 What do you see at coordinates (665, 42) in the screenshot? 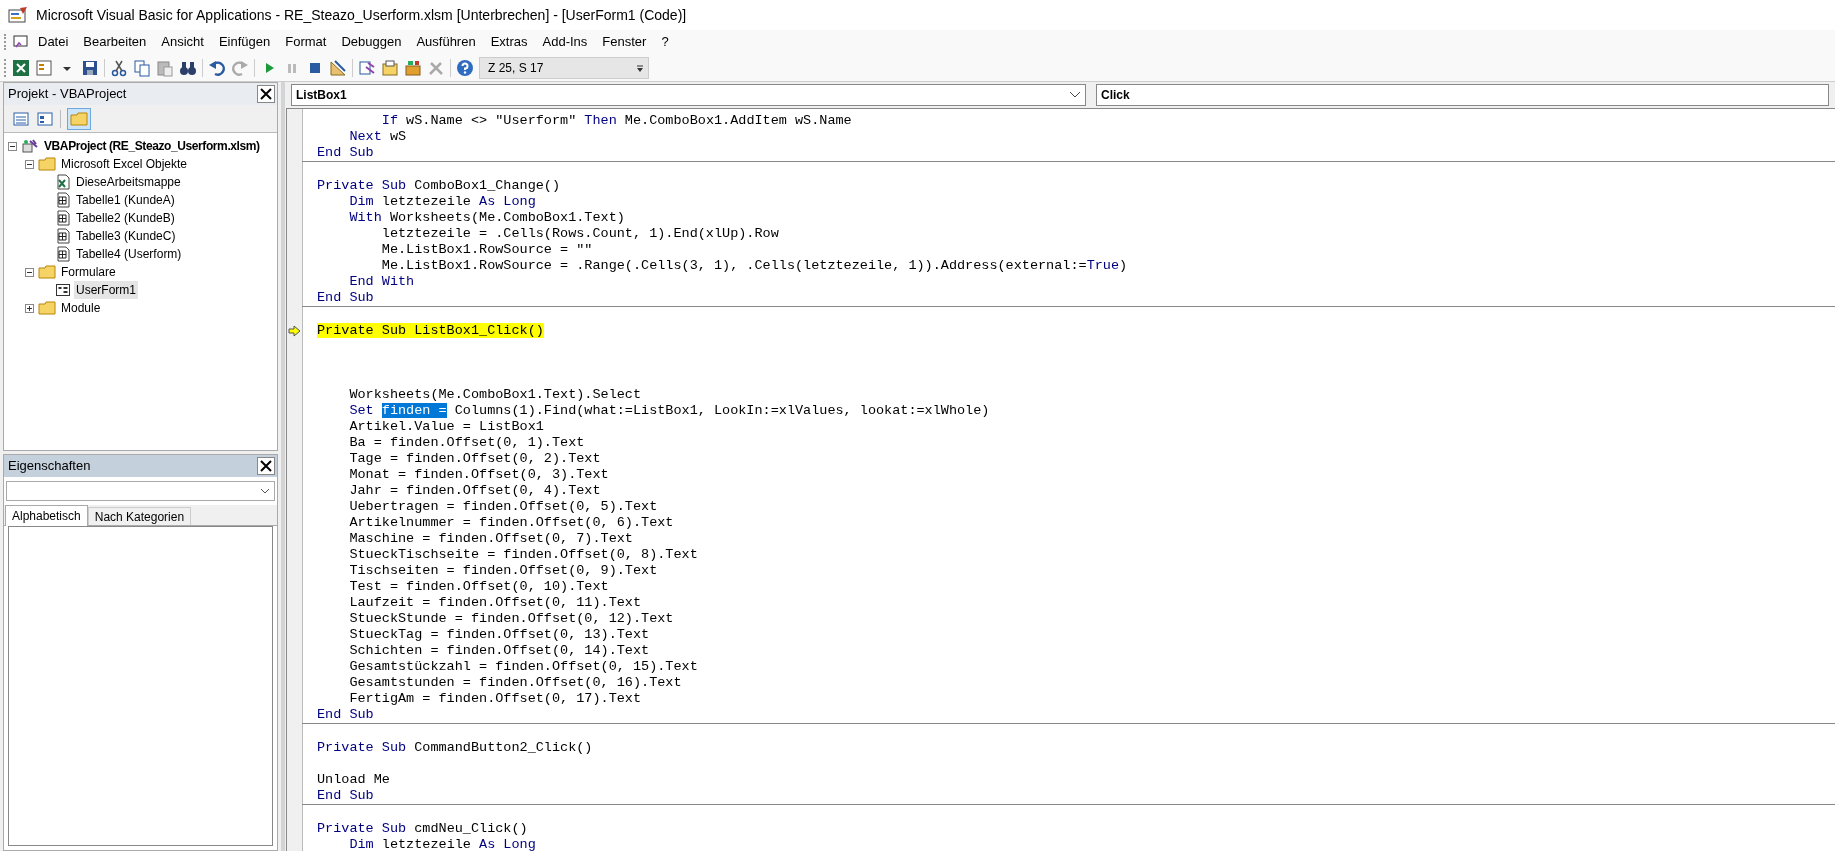
I see `menu-item: ?` at bounding box center [665, 42].